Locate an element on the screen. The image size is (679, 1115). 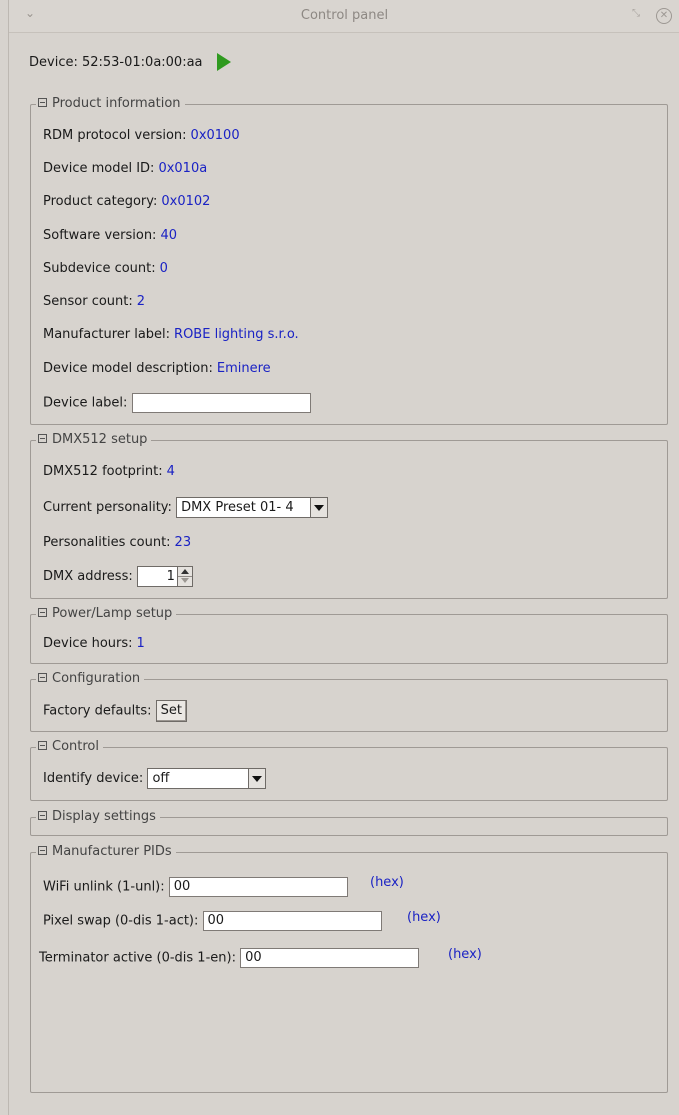
personality-select: DMX Preset 01- 4 is located at coordinates (252, 507).